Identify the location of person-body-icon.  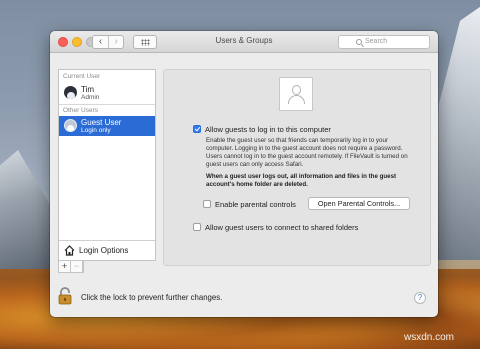
(296, 99).